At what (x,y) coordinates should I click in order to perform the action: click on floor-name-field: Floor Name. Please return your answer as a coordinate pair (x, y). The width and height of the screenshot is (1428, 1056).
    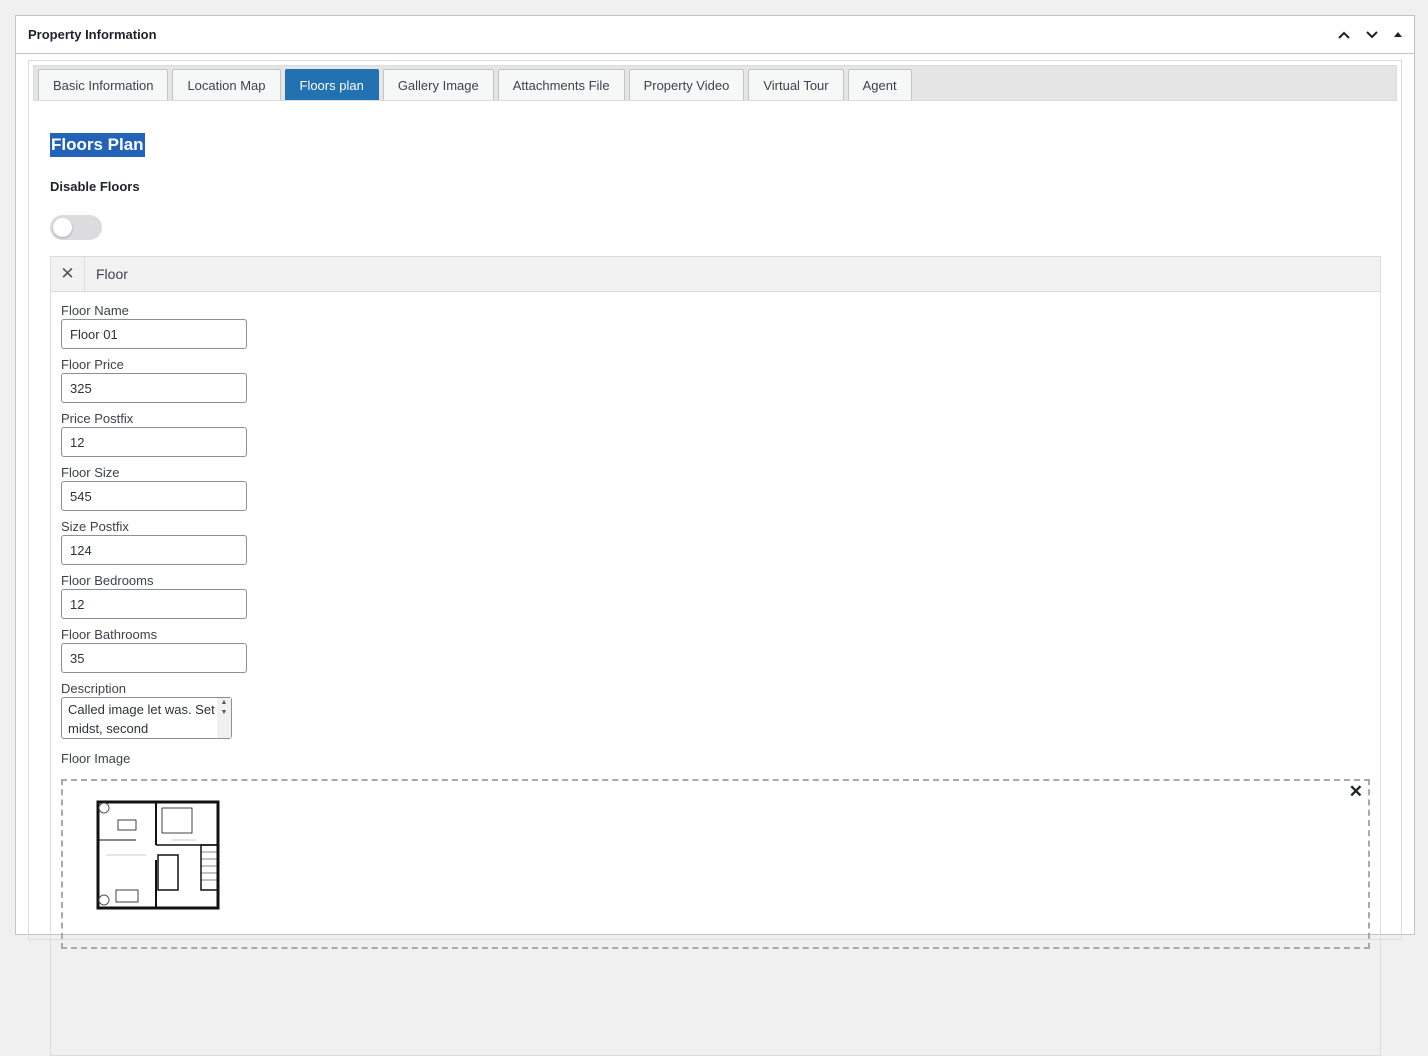
    Looking at the image, I should click on (720, 325).